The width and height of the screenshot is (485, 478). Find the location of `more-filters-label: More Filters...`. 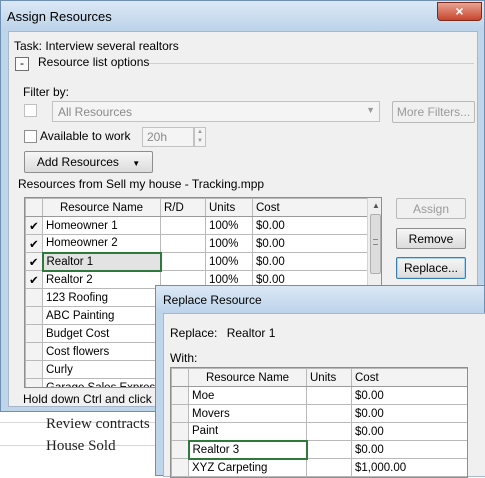

more-filters-label: More Filters... is located at coordinates (433, 112).